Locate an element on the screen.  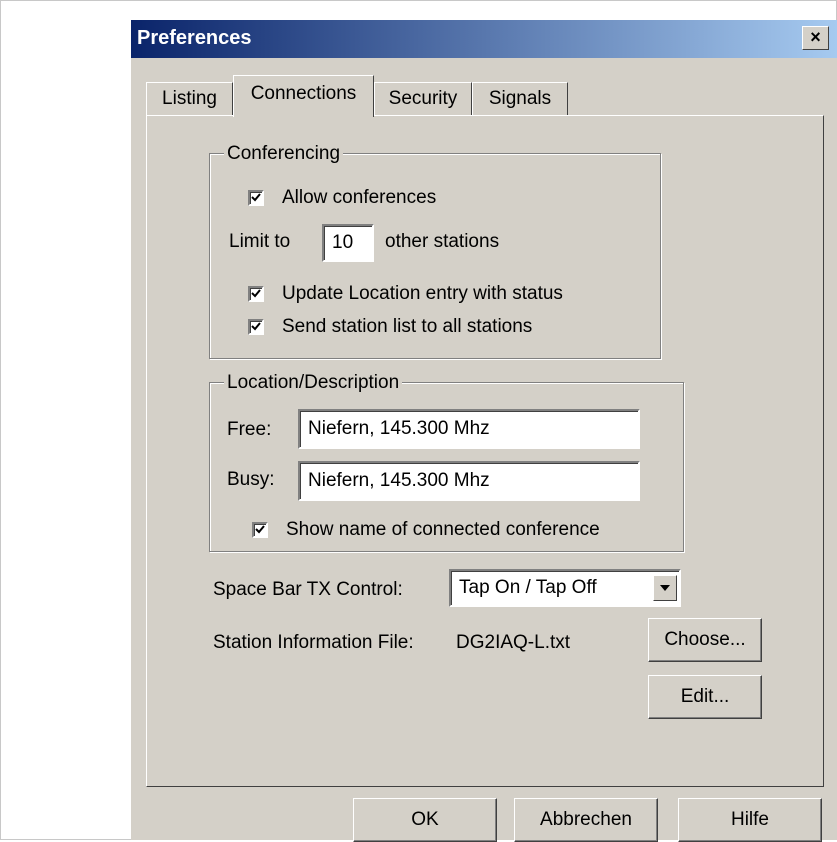
ok-button-label: OK is located at coordinates (425, 819).